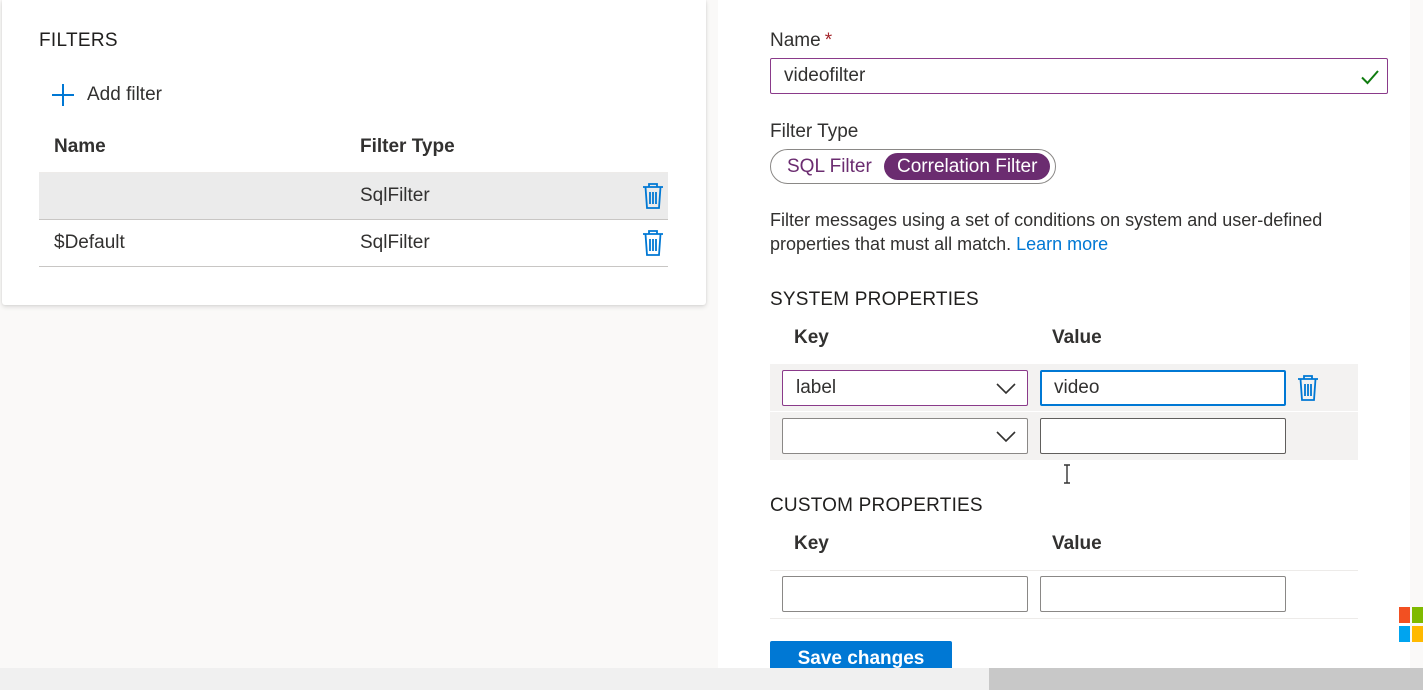 This screenshot has height=690, width=1423. Describe the element at coordinates (876, 505) in the screenshot. I see `custom-properties-title: CUSTOM PROPERTIES` at that location.